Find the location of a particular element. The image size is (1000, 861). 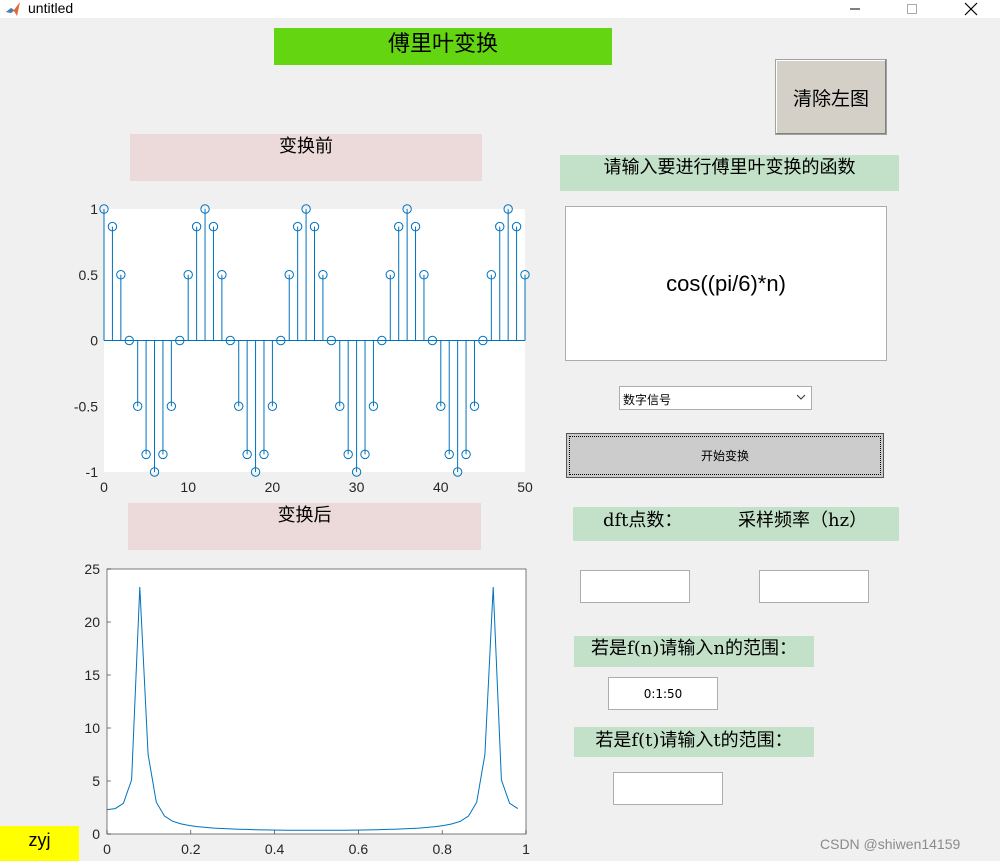

minimize-icon is located at coordinates (855, 9).